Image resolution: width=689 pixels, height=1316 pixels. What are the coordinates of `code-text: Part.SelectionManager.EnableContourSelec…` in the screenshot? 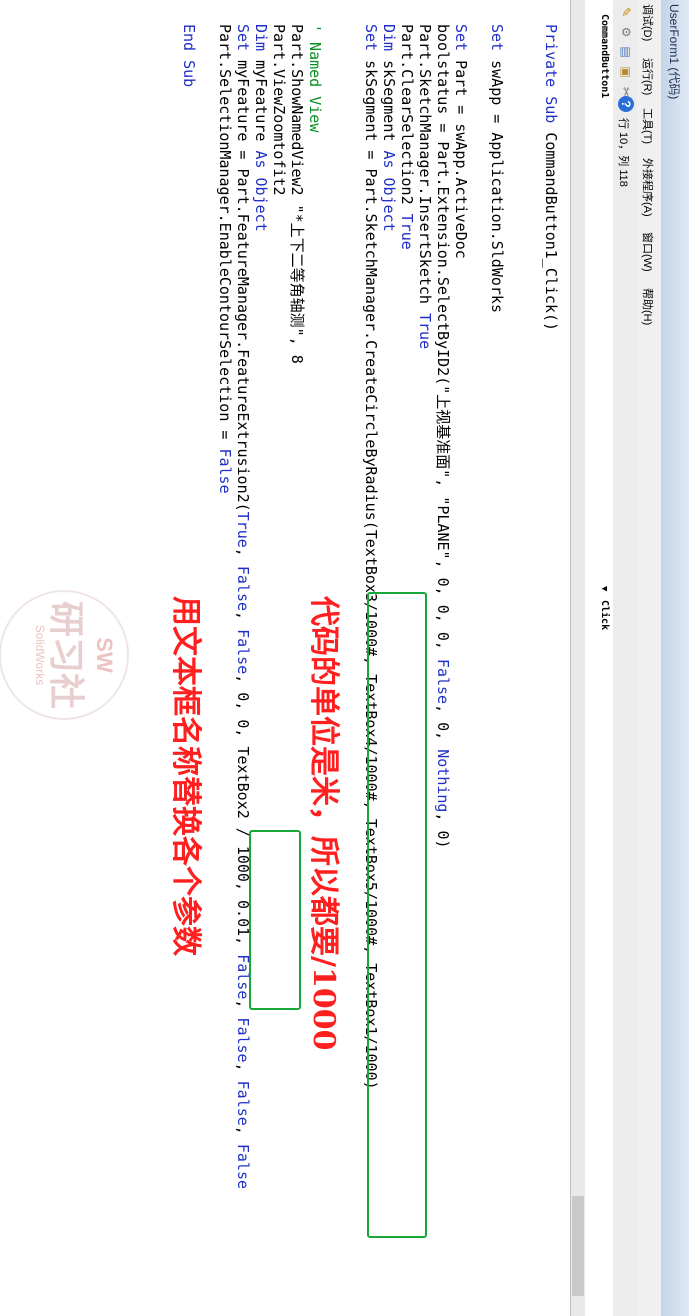 It's located at (225, 236).